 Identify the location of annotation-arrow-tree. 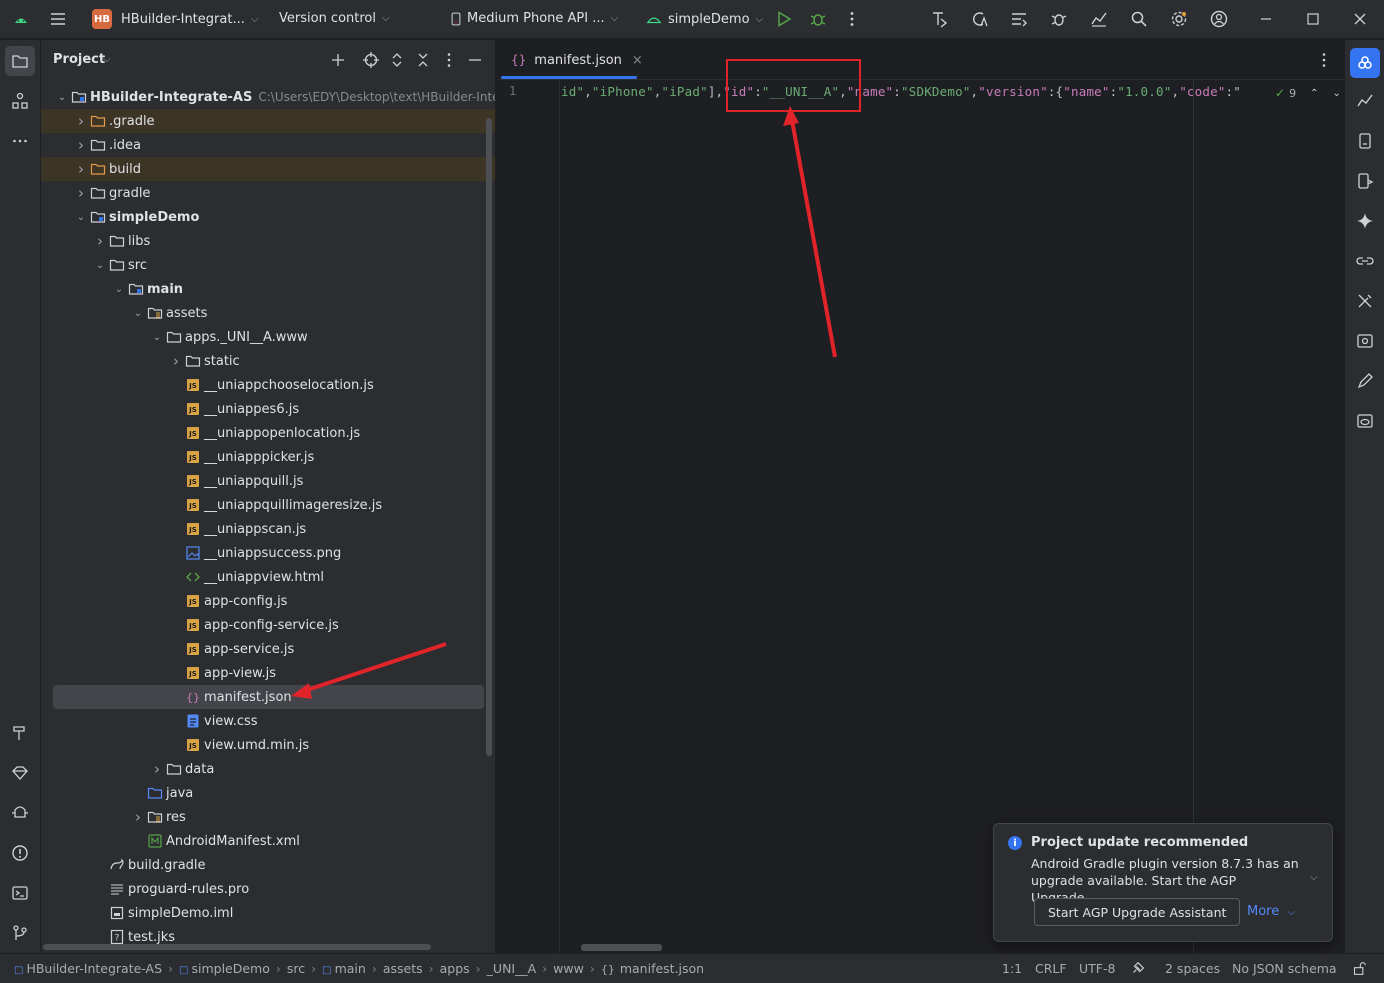
(375, 667).